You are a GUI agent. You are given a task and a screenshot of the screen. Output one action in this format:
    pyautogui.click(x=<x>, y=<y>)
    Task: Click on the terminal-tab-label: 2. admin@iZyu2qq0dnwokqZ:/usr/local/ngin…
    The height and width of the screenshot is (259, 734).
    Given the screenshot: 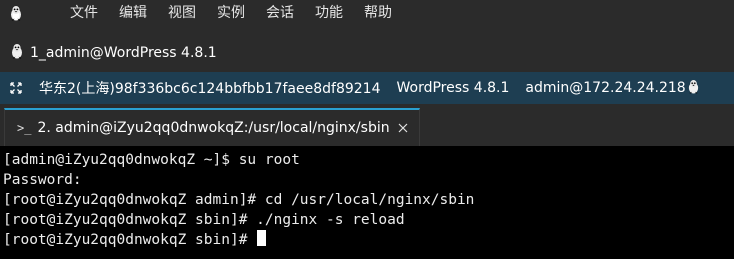 What is the action you would take?
    pyautogui.click(x=213, y=128)
    